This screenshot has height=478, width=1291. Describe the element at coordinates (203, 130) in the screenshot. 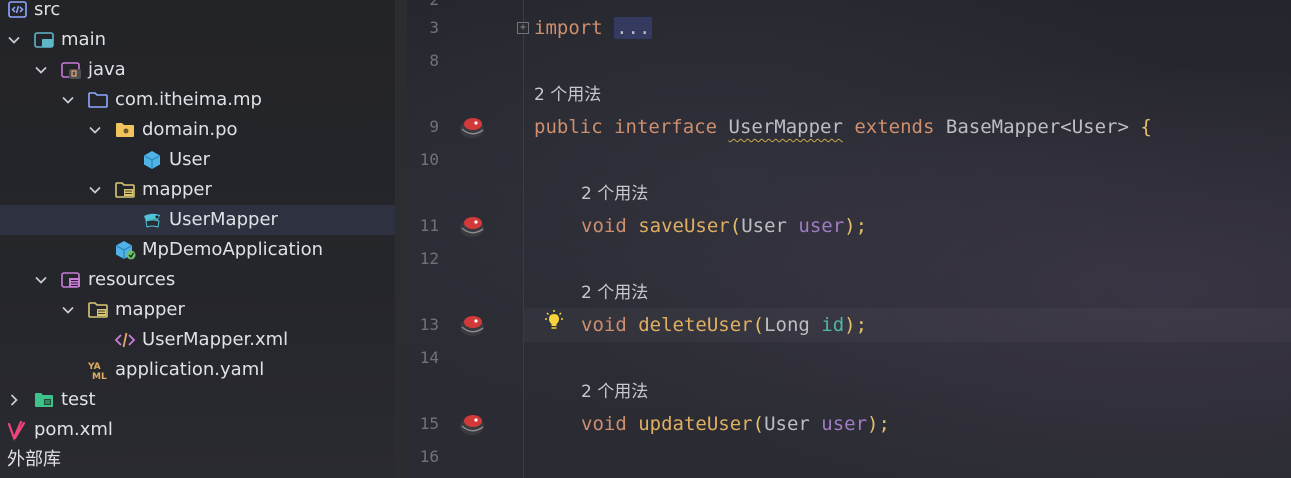

I see `tree-item-domain-po: domain.po` at that location.